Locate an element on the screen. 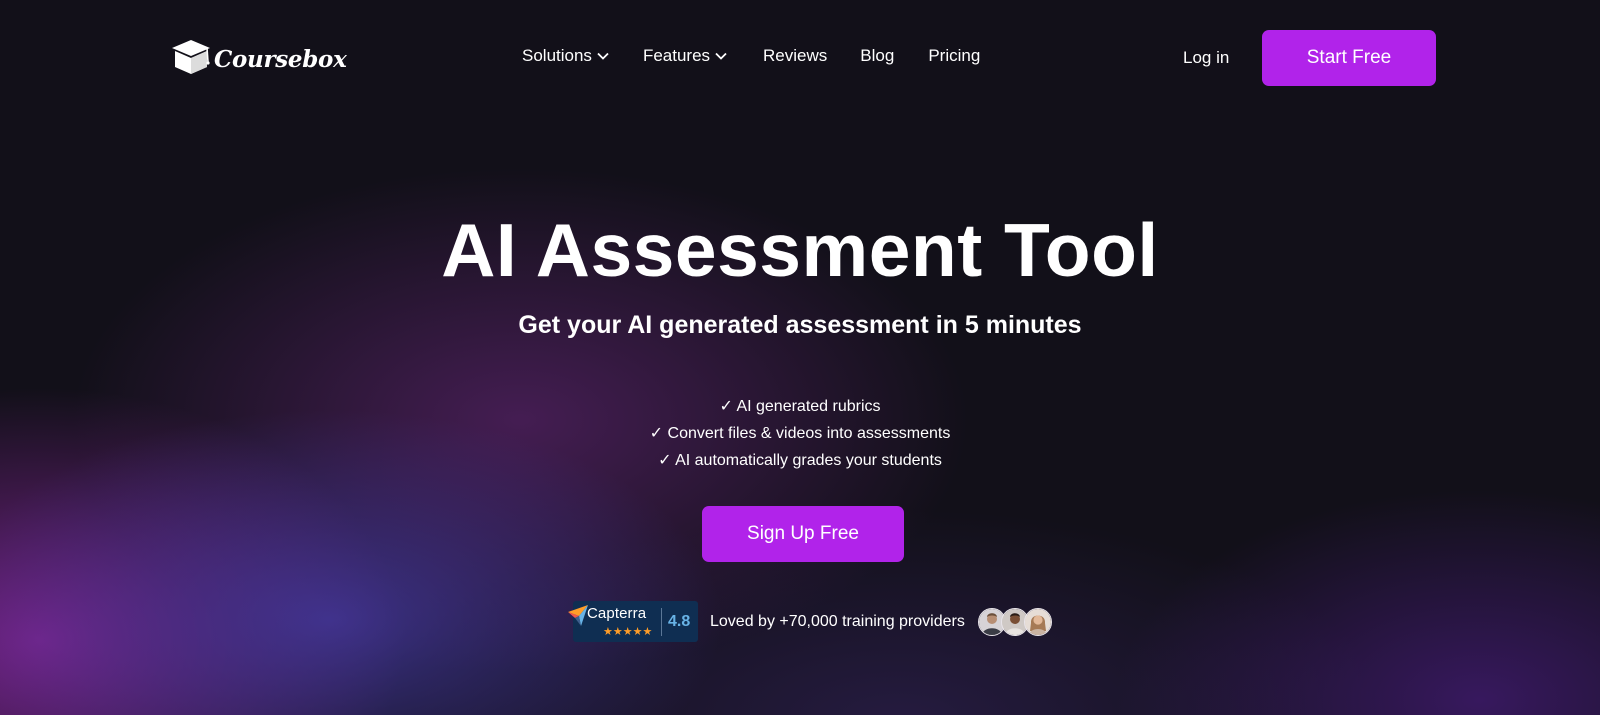  sign-up-free-button: Sign Up Free is located at coordinates (803, 534).